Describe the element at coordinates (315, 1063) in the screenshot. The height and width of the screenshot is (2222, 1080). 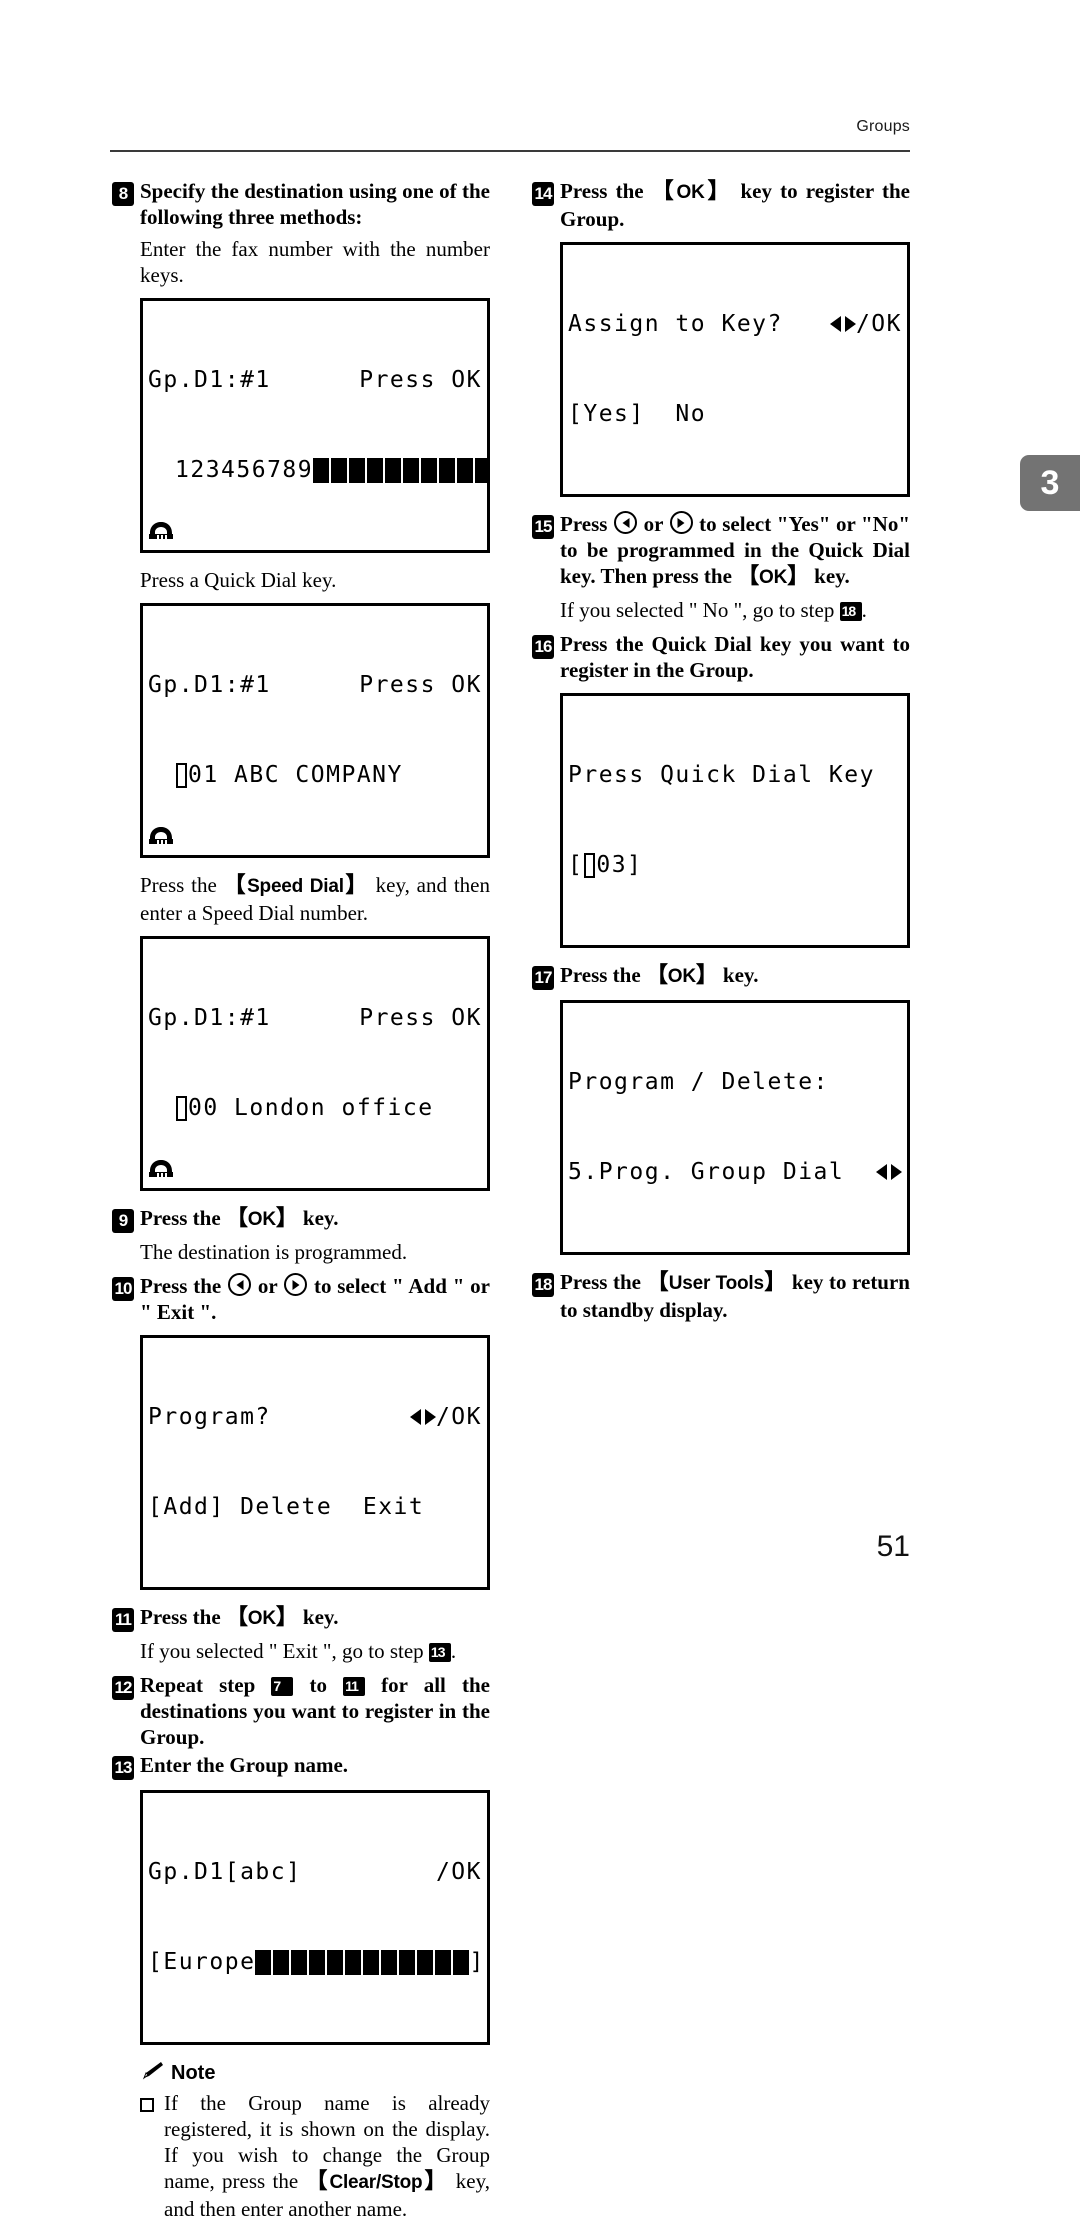
I see `lcd-speed-dial: Gp.D1:#1 Press OK 00 London office` at that location.